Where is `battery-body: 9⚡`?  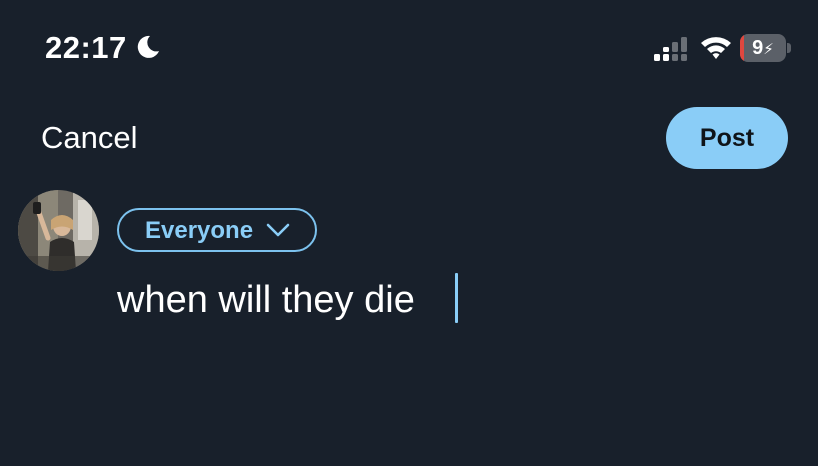 battery-body: 9⚡ is located at coordinates (763, 48).